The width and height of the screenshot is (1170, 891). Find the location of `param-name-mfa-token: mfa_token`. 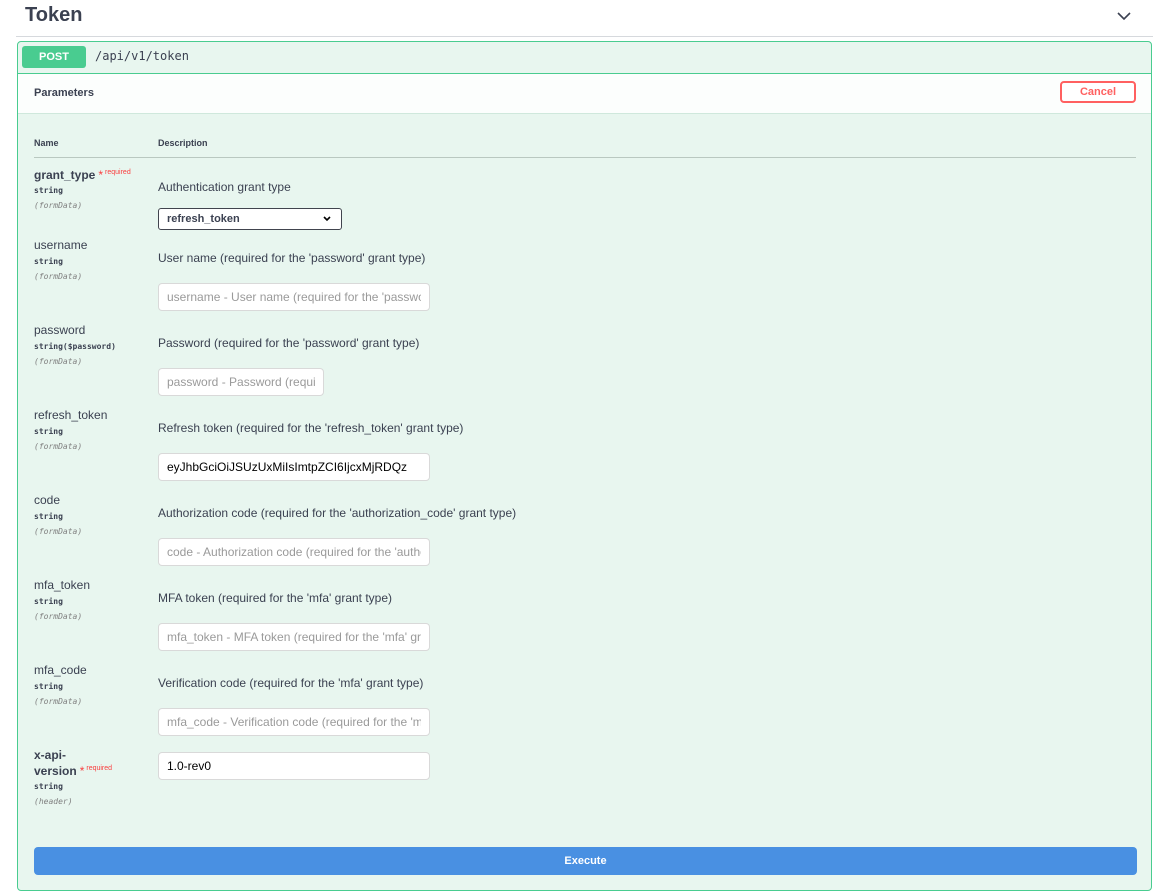

param-name-mfa-token: mfa_token is located at coordinates (62, 585).